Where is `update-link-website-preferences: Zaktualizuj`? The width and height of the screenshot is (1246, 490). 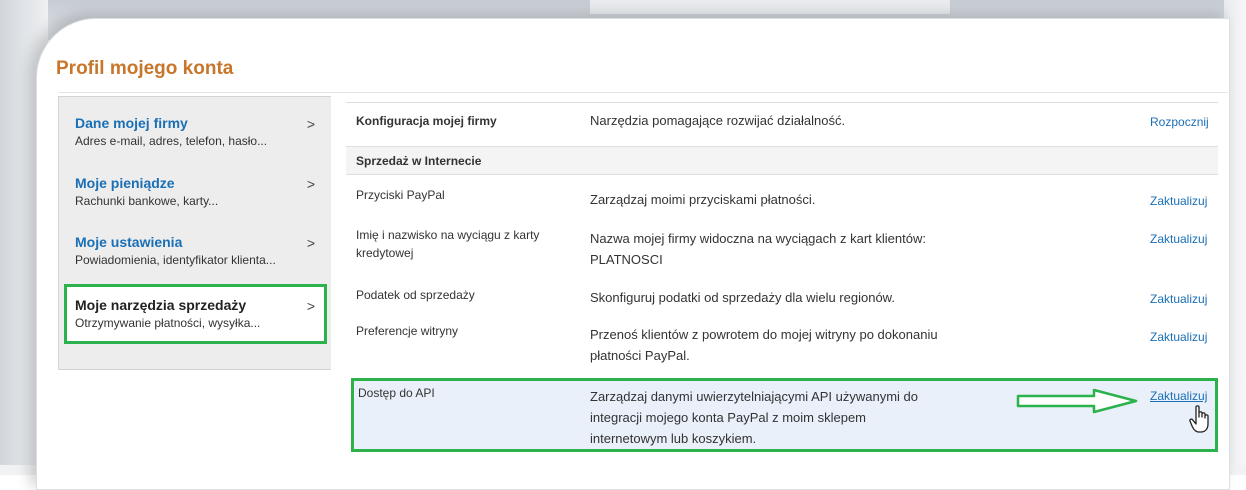
update-link-website-preferences: Zaktualizuj is located at coordinates (1178, 337).